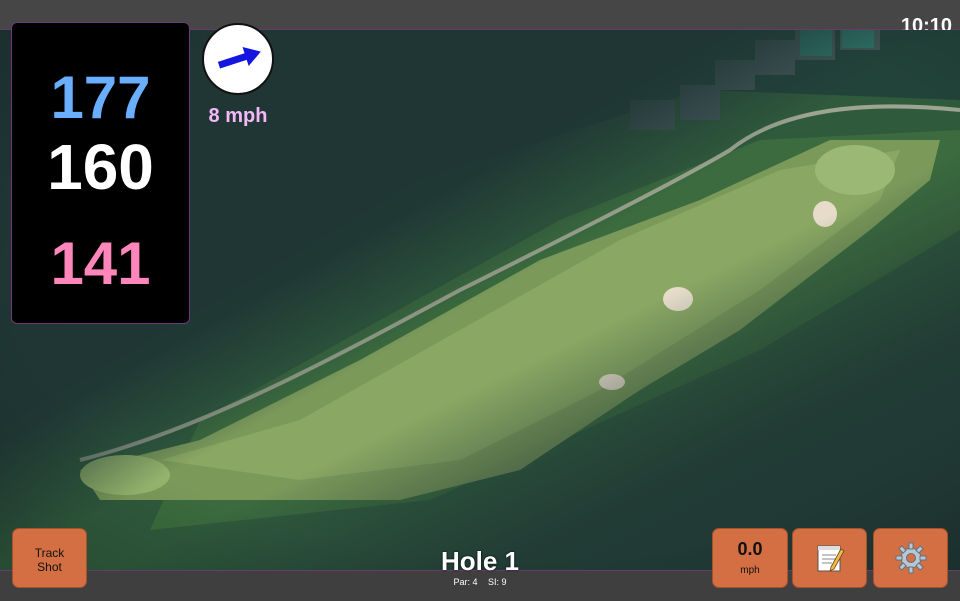  I want to click on settings-button, so click(910, 558).